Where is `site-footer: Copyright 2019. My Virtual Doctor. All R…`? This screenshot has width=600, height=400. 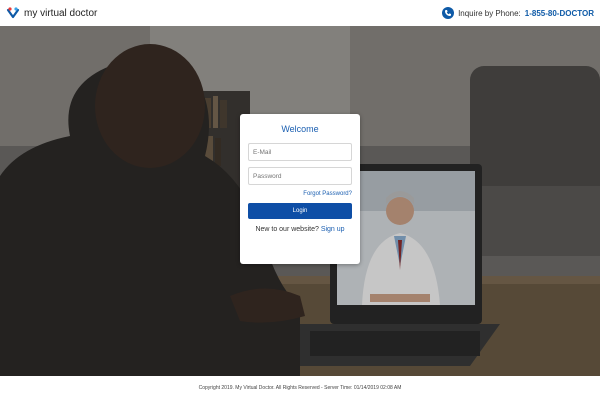
site-footer: Copyright 2019. My Virtual Doctor. All R… is located at coordinates (300, 388).